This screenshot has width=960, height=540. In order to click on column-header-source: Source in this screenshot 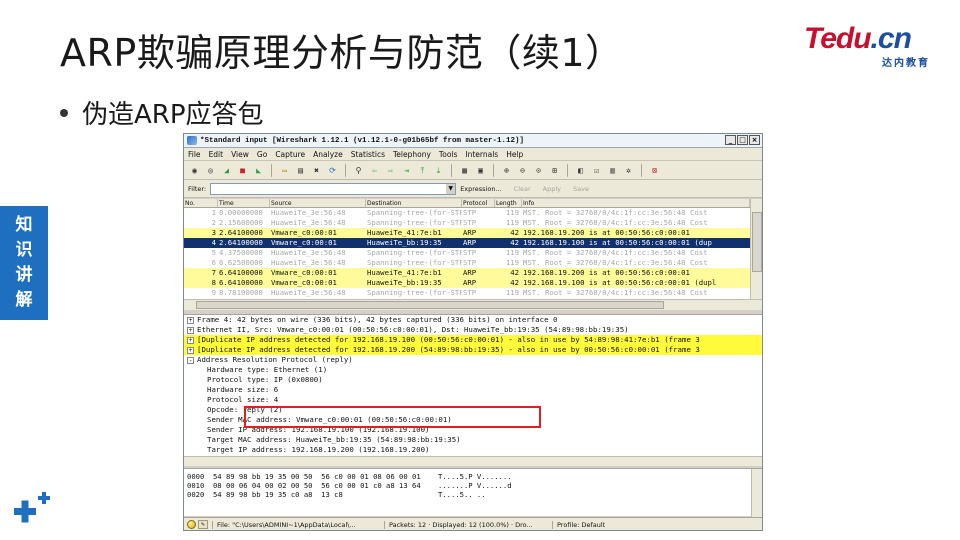, I will do `click(318, 203)`.